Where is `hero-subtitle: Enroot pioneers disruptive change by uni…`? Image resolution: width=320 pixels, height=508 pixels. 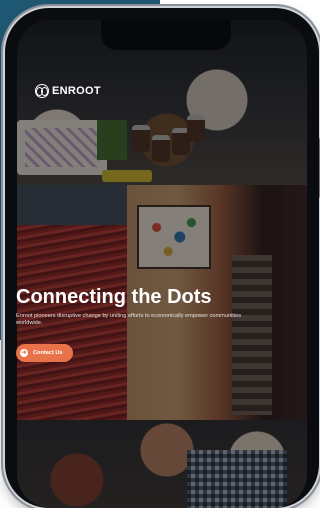 hero-subtitle: Enroot pioneers disruptive change by uni… is located at coordinates (129, 319).